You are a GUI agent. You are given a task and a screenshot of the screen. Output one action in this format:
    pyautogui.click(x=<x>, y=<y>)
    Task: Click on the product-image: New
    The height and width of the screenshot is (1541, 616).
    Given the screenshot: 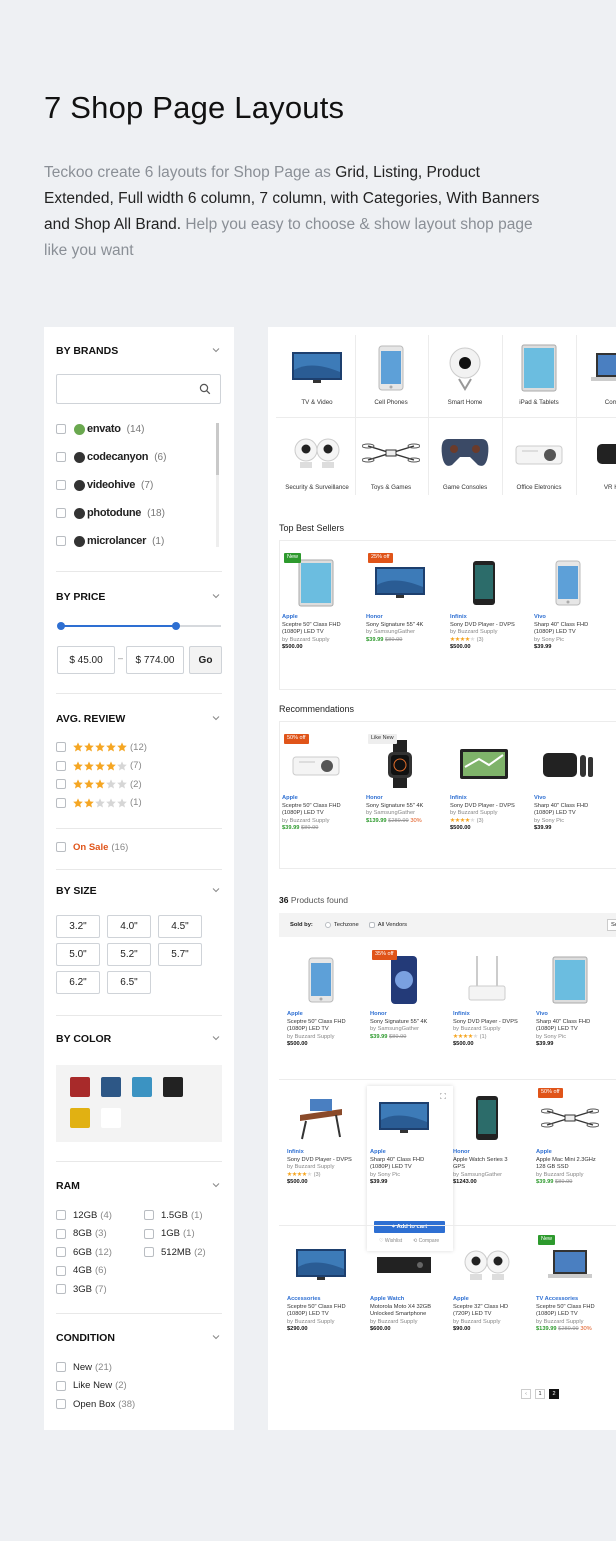 What is the action you would take?
    pyautogui.click(x=570, y=1265)
    